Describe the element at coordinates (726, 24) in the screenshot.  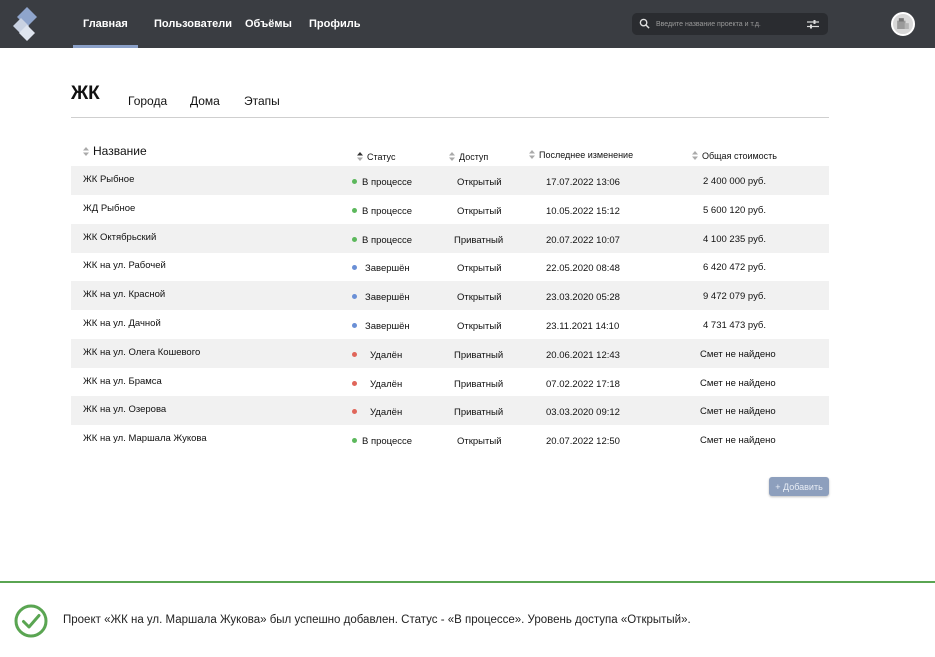
I see `search-input` at that location.